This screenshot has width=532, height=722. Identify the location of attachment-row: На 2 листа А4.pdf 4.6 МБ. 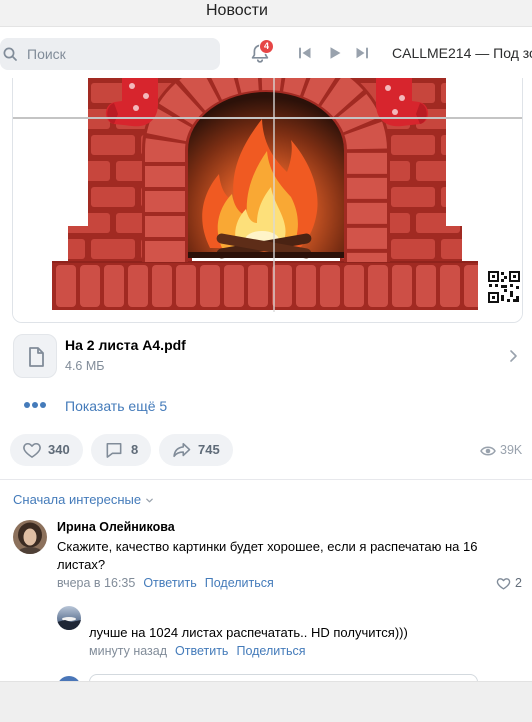
(266, 356).